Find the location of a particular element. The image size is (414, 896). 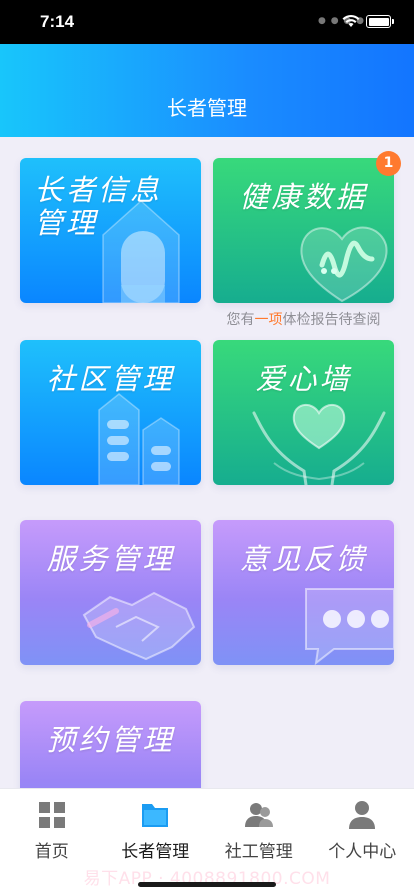

feedback-card: 意见反馈 is located at coordinates (303, 592).